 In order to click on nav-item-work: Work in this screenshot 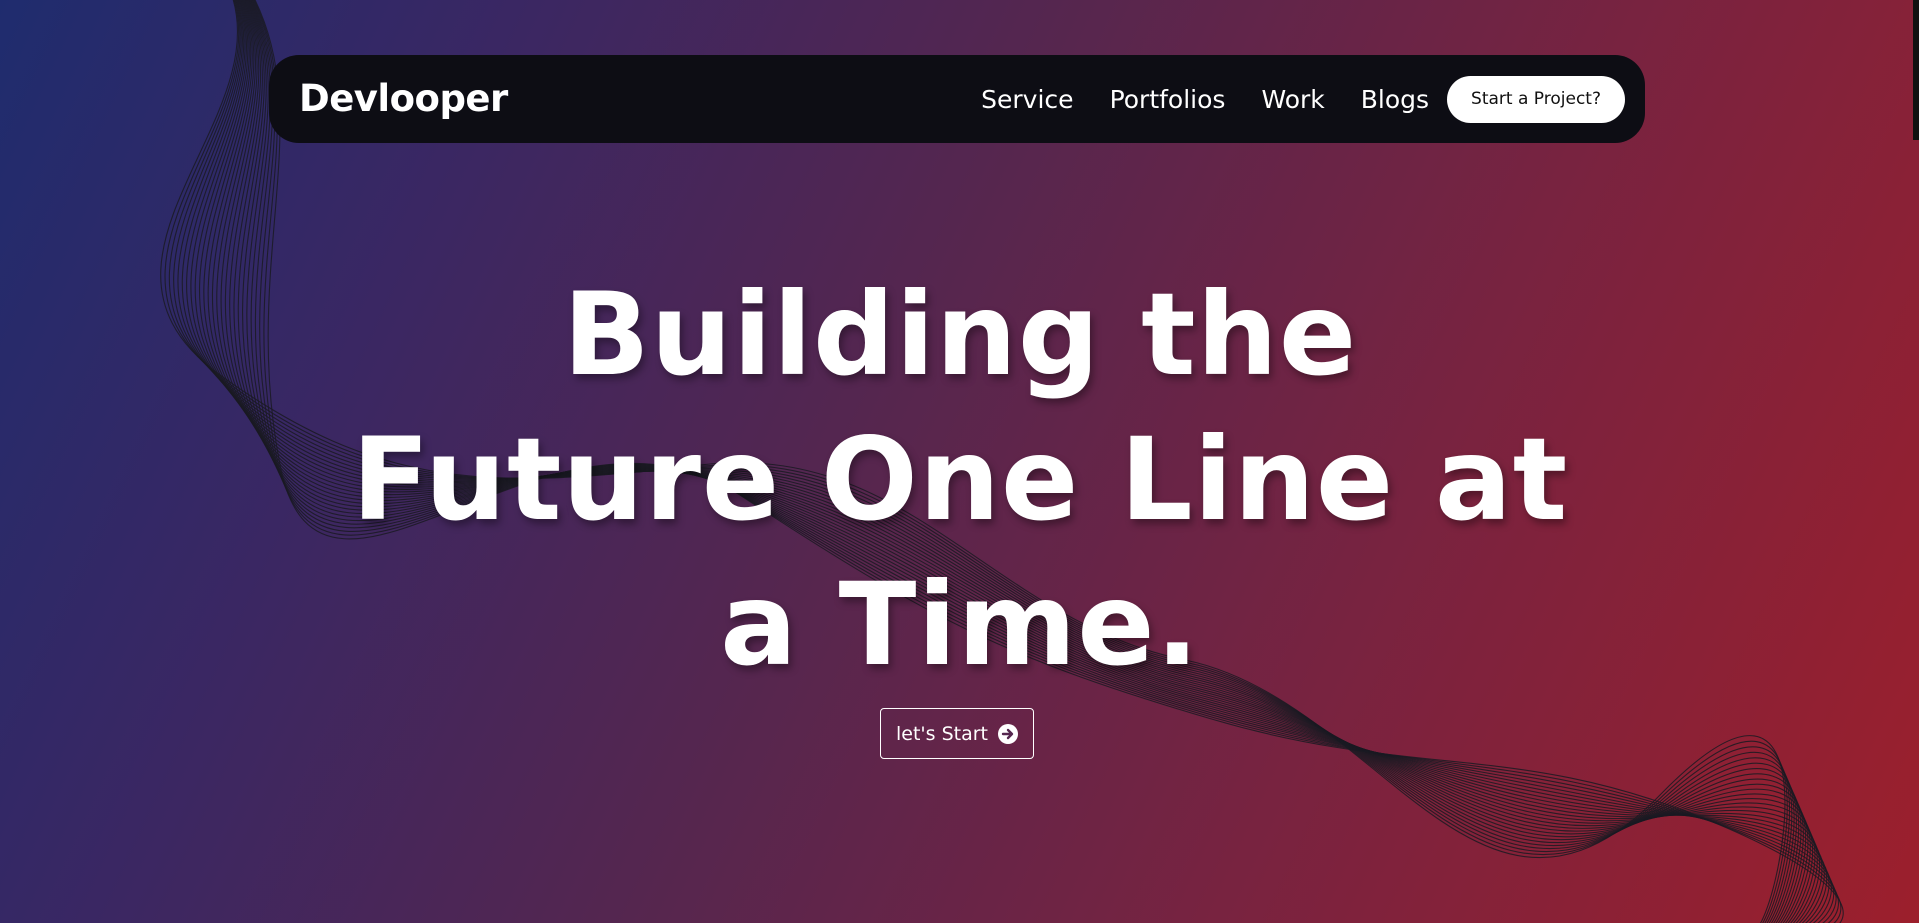, I will do `click(1292, 99)`.